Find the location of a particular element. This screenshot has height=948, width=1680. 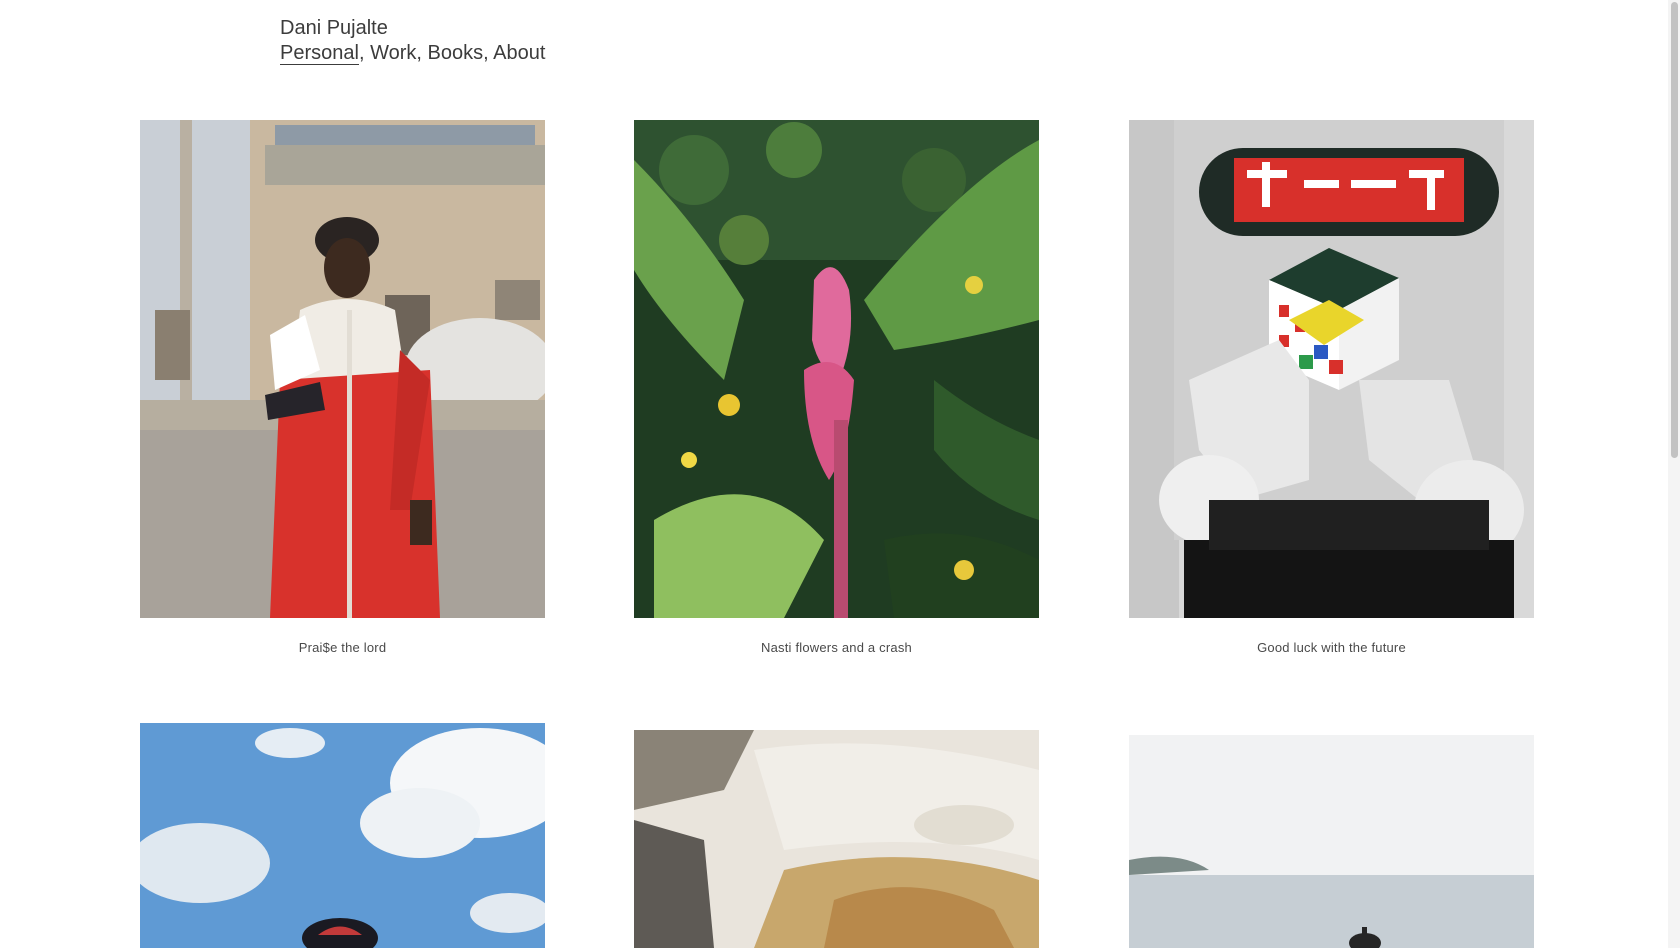

main-nav: Personal, Work, Books, About is located at coordinates (412, 53).